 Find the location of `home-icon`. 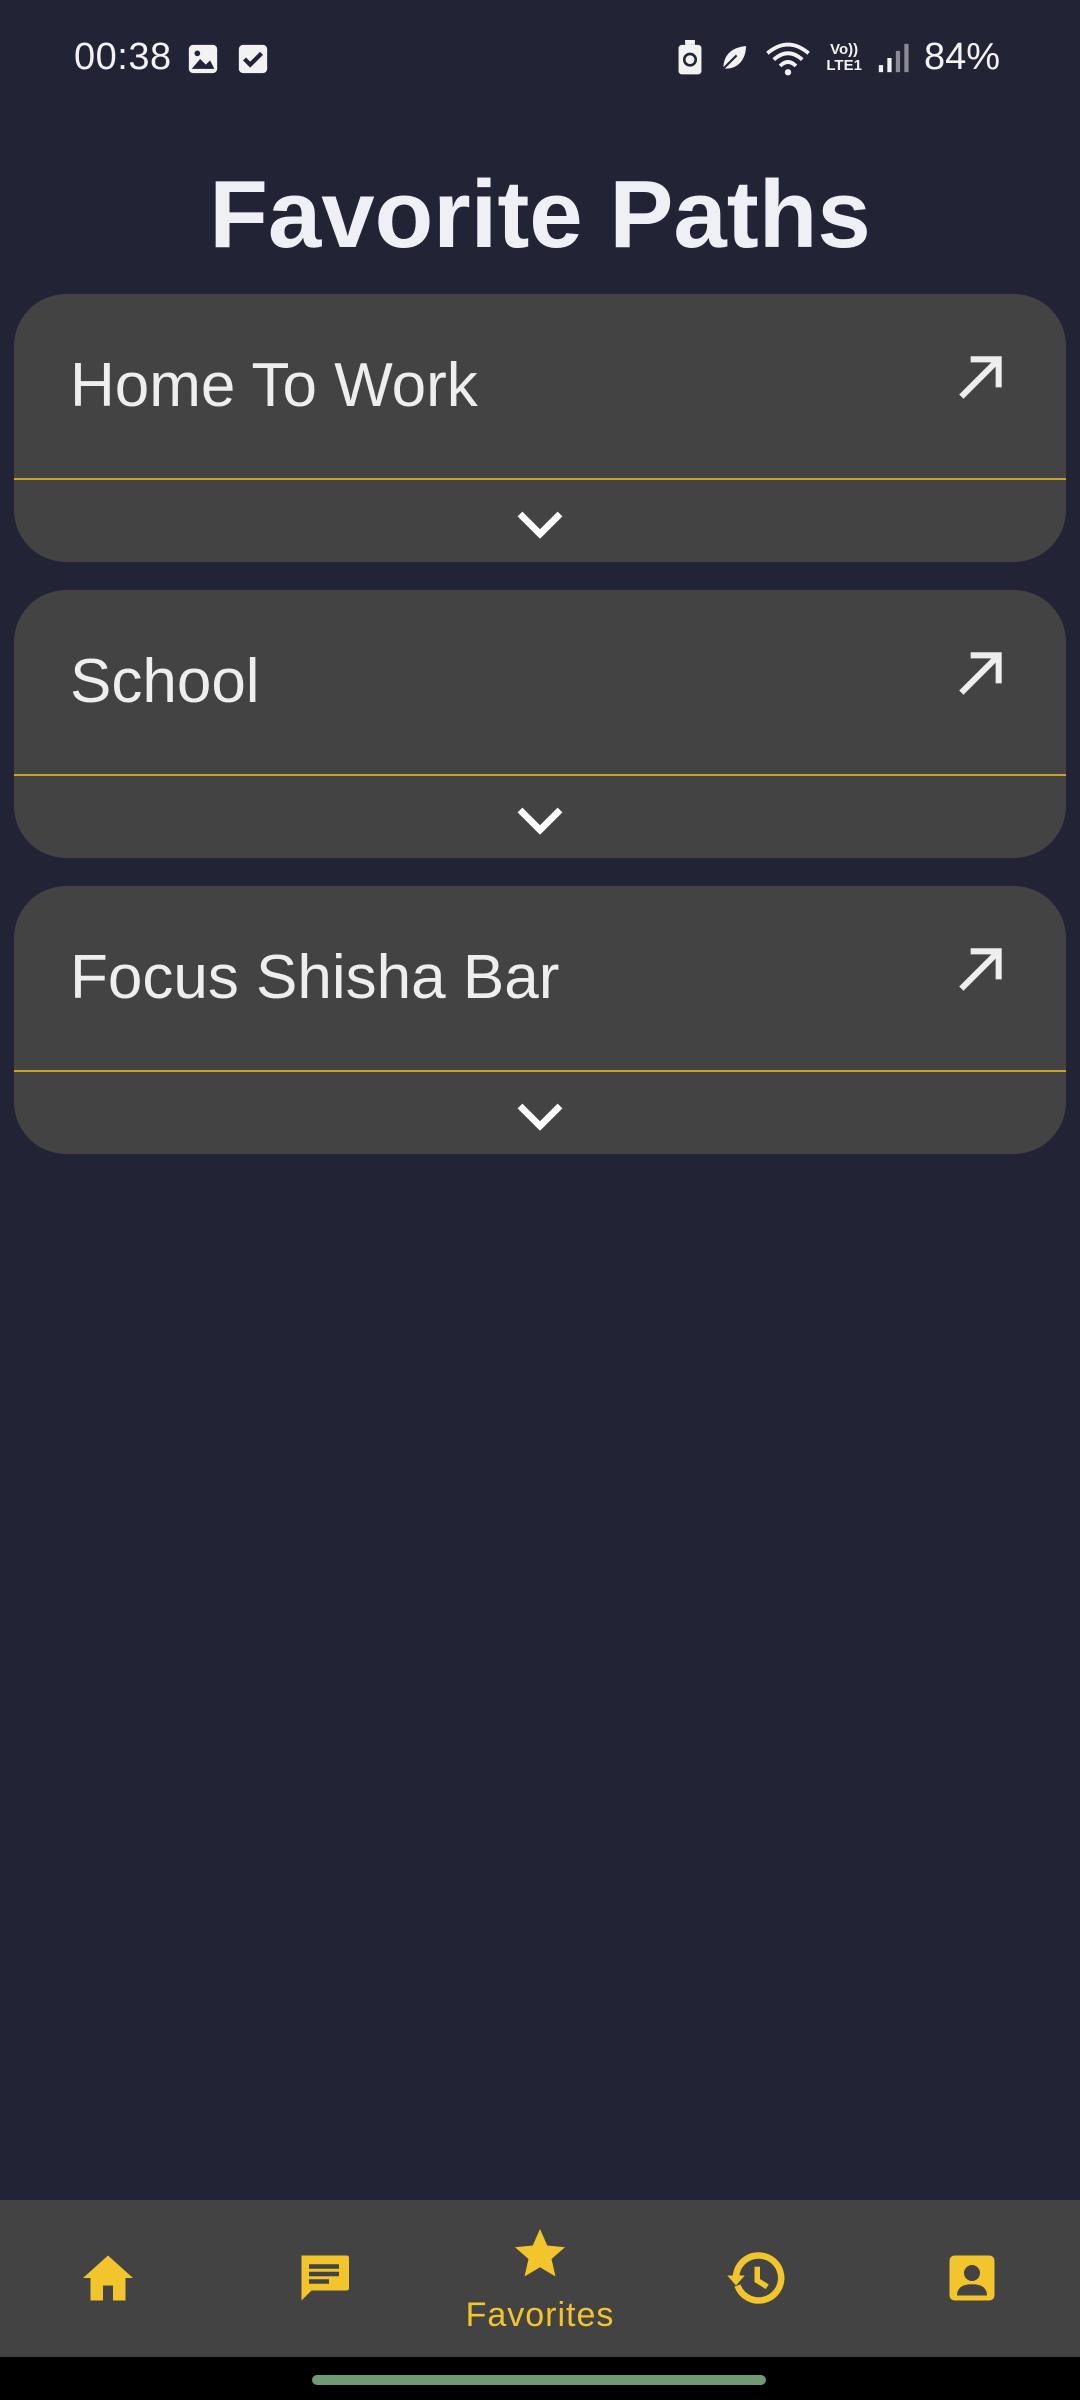

home-icon is located at coordinates (108, 2278).